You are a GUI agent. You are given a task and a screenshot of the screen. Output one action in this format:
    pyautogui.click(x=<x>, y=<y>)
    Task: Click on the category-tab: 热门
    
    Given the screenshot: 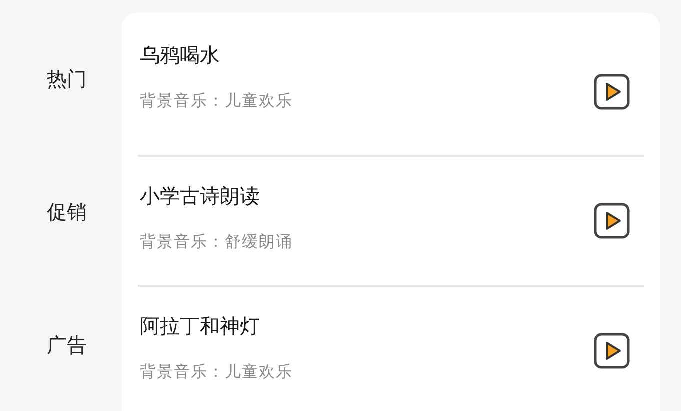 What is the action you would take?
    pyautogui.click(x=61, y=79)
    